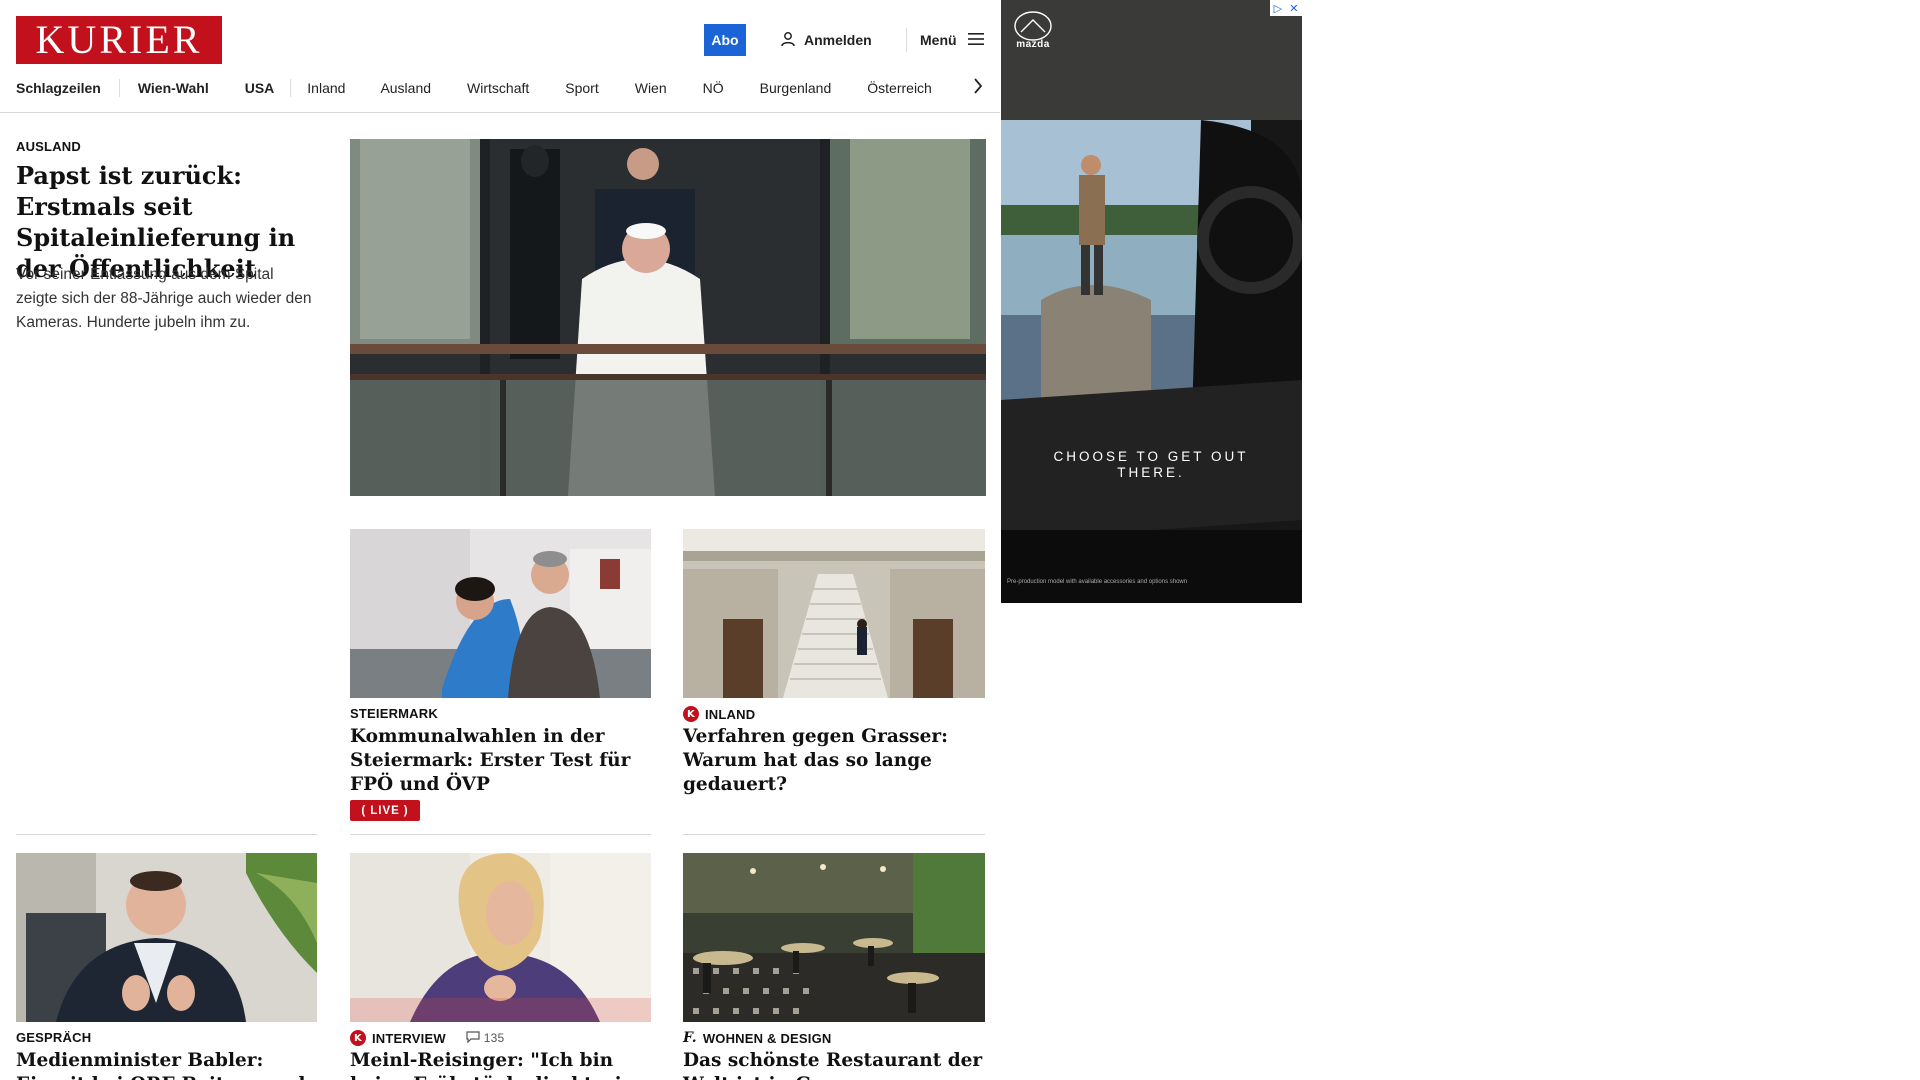 This screenshot has width=1920, height=1080. I want to click on mazda-logo-text: mazda, so click(1033, 44).